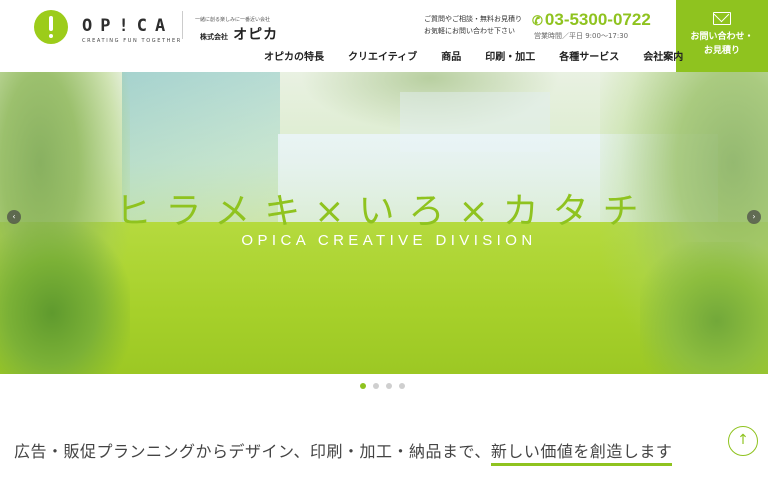 The image size is (768, 480). I want to click on intro-highlight: 新しい価値を創造します, so click(581, 454).